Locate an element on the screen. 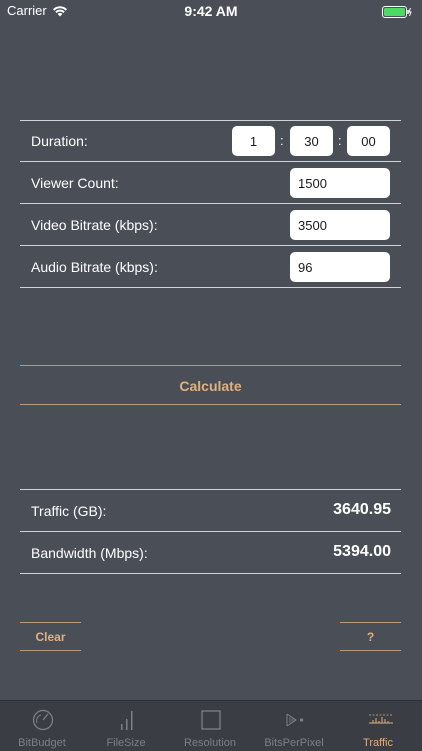  pixel-icon is located at coordinates (295, 720).